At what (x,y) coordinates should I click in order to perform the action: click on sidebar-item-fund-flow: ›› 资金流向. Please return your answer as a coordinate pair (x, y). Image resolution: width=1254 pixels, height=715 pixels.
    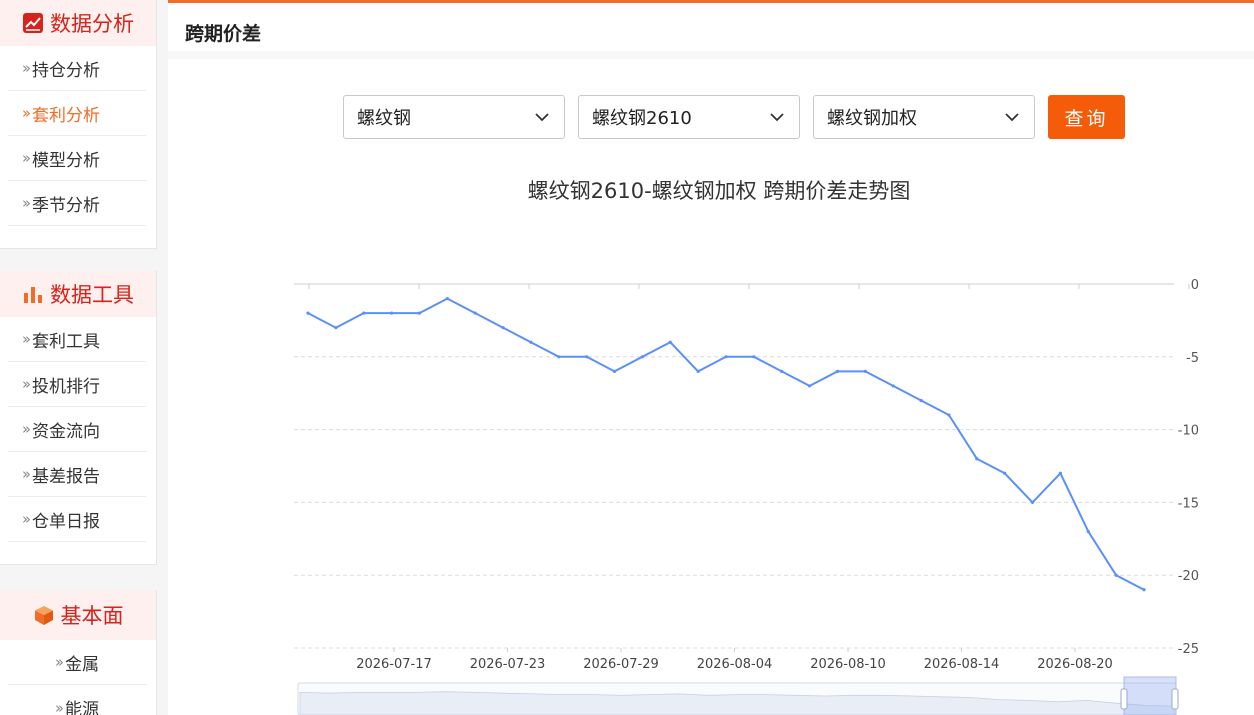
    Looking at the image, I should click on (77, 429).